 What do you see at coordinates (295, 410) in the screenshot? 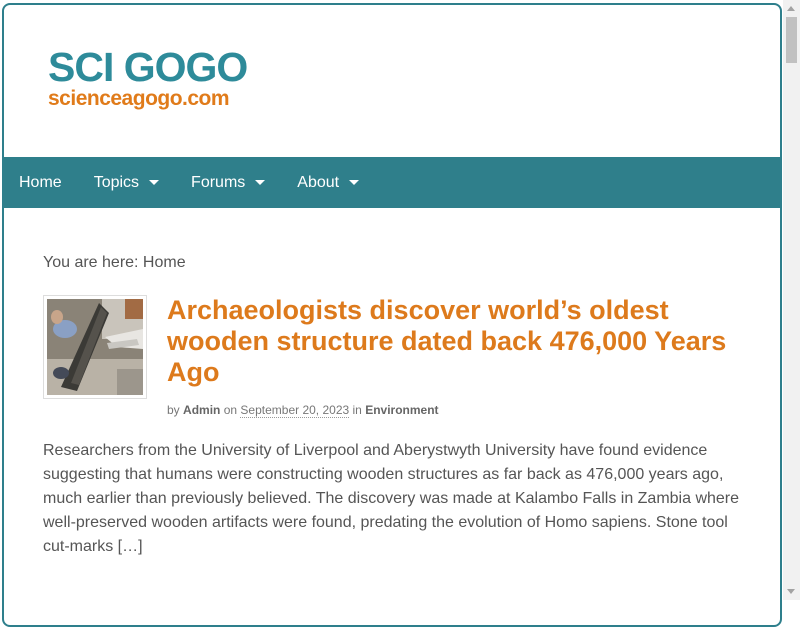
I see `article-date: September 20, 2023` at bounding box center [295, 410].